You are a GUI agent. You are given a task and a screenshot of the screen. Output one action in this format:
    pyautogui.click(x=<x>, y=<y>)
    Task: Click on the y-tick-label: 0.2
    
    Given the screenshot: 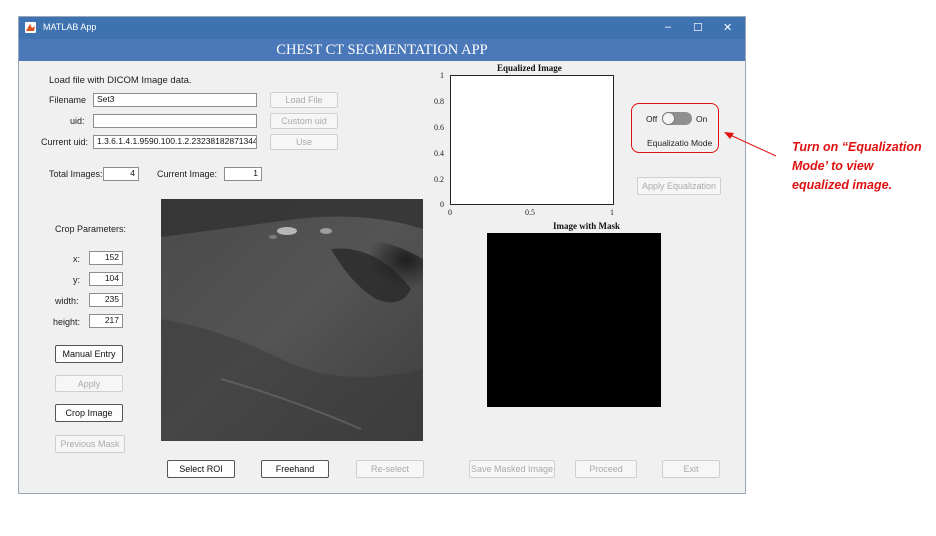 What is the action you would take?
    pyautogui.click(x=439, y=179)
    